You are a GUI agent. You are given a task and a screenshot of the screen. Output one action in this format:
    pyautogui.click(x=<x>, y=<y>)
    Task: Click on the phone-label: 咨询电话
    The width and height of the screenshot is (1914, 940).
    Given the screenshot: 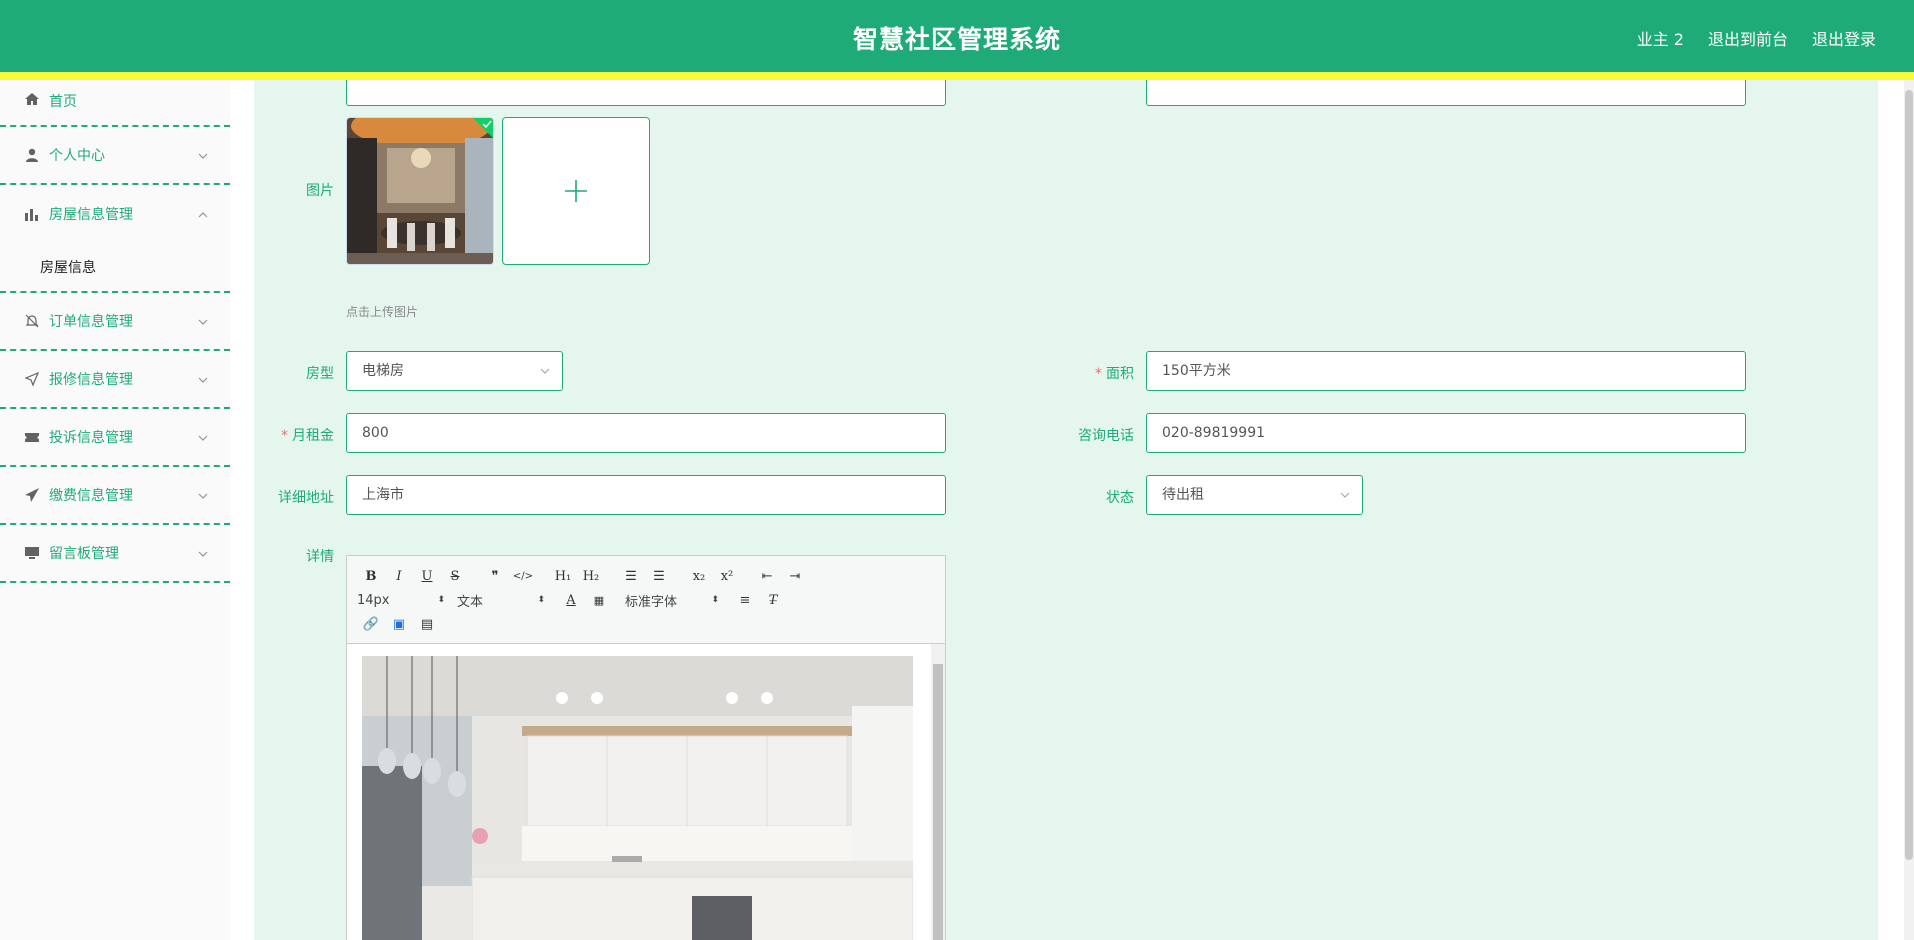 What is the action you would take?
    pyautogui.click(x=1106, y=436)
    